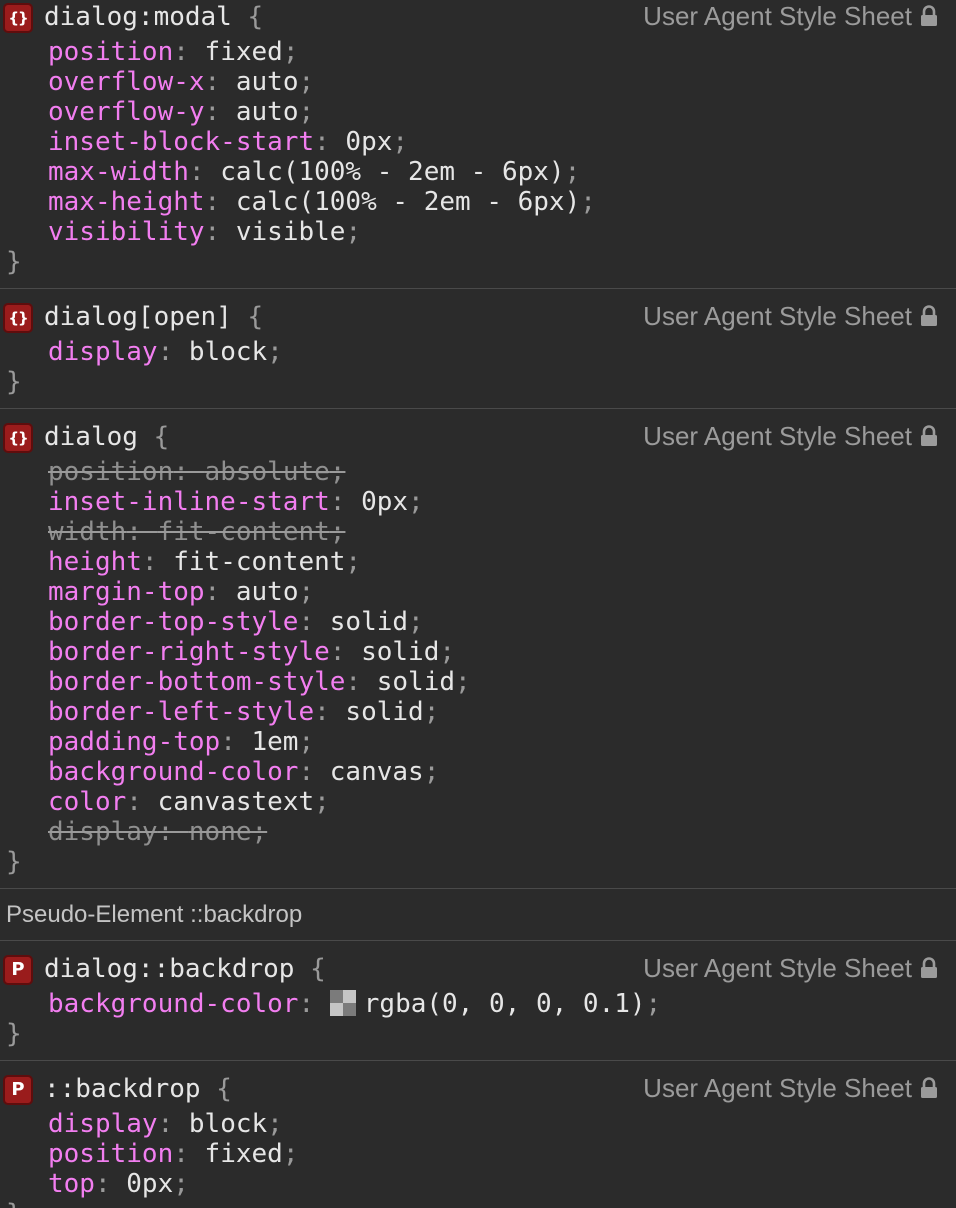  Describe the element at coordinates (342, 1003) in the screenshot. I see `color-swatch-icon` at that location.